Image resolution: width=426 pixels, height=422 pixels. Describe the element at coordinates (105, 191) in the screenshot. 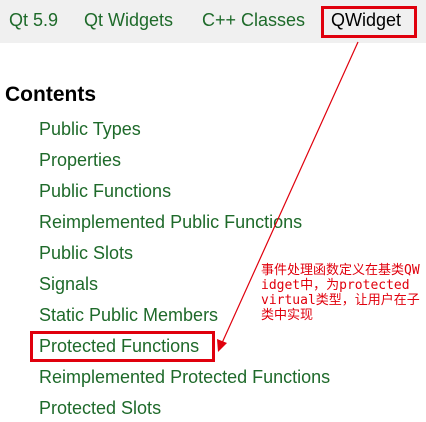

I see `toc-link-public-functions: Public Functions` at that location.